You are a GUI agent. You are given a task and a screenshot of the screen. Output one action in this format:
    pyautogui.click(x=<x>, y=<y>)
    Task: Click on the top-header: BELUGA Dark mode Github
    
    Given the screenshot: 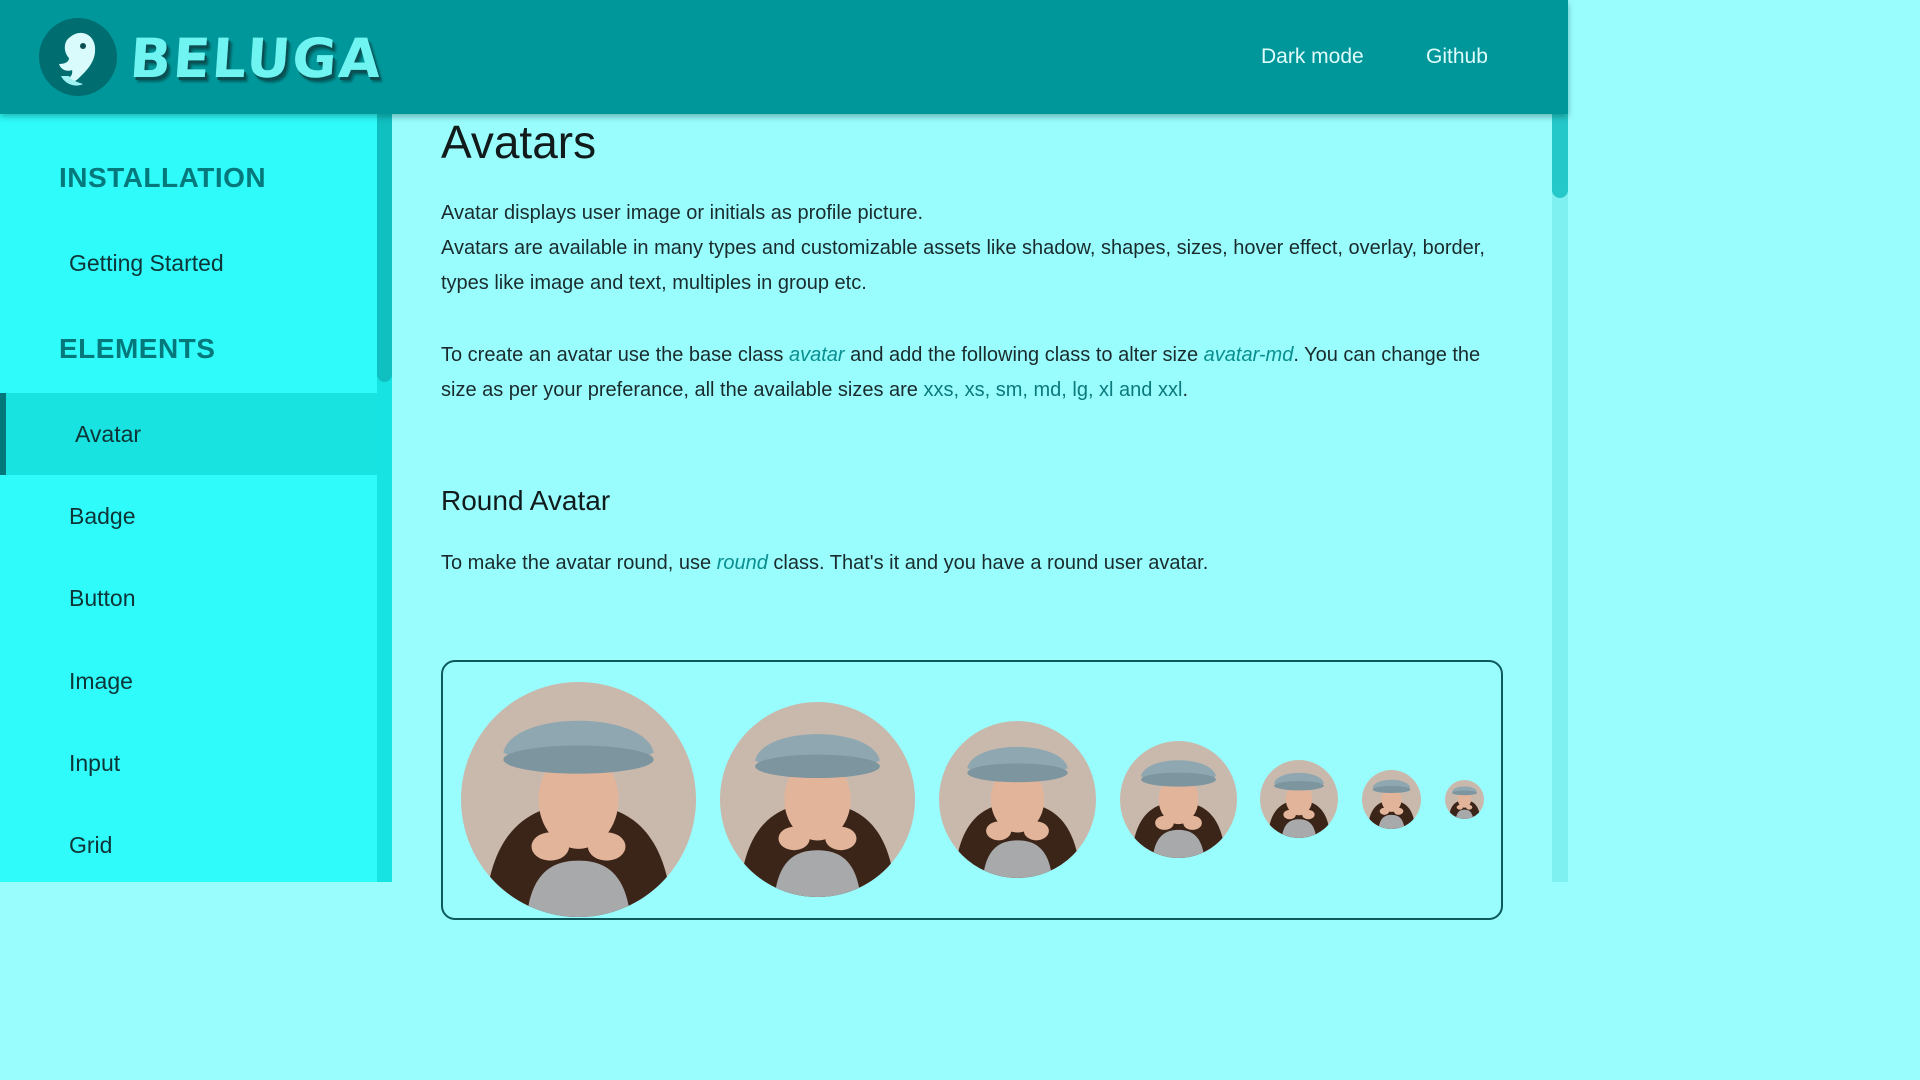 What is the action you would take?
    pyautogui.click(x=784, y=57)
    